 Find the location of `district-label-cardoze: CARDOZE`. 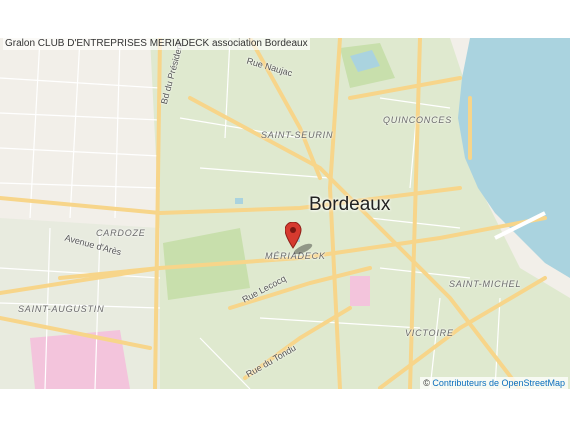

district-label-cardoze: CARDOZE is located at coordinates (121, 233).